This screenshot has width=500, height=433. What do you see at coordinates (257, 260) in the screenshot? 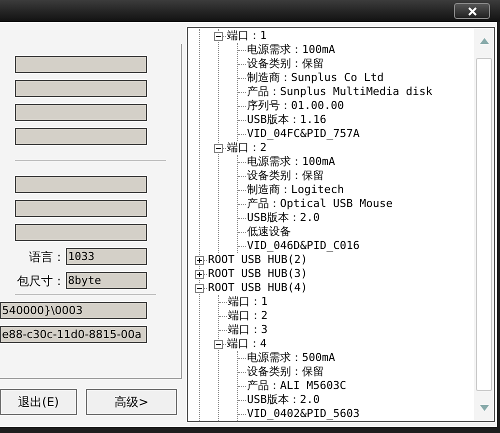
I see `tree-item: ROOT USB HUB(2)` at bounding box center [257, 260].